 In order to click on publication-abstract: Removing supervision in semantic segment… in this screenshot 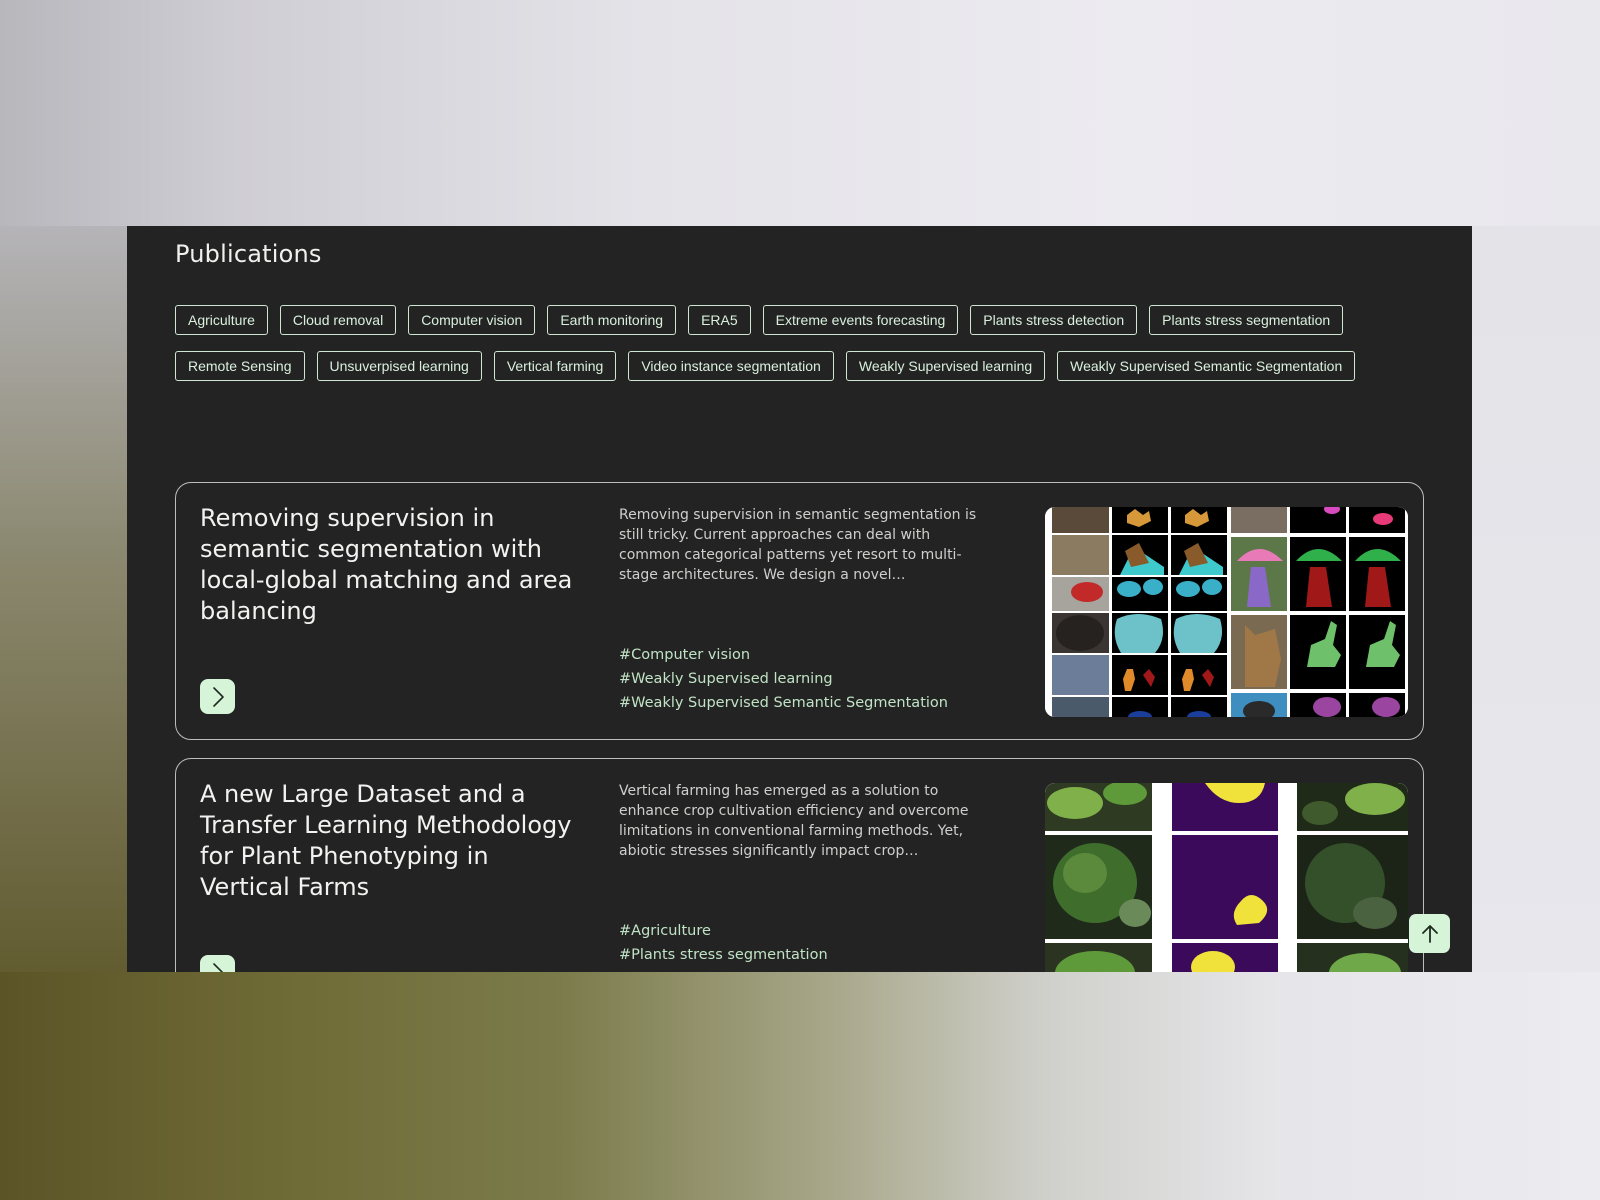, I will do `click(798, 545)`.